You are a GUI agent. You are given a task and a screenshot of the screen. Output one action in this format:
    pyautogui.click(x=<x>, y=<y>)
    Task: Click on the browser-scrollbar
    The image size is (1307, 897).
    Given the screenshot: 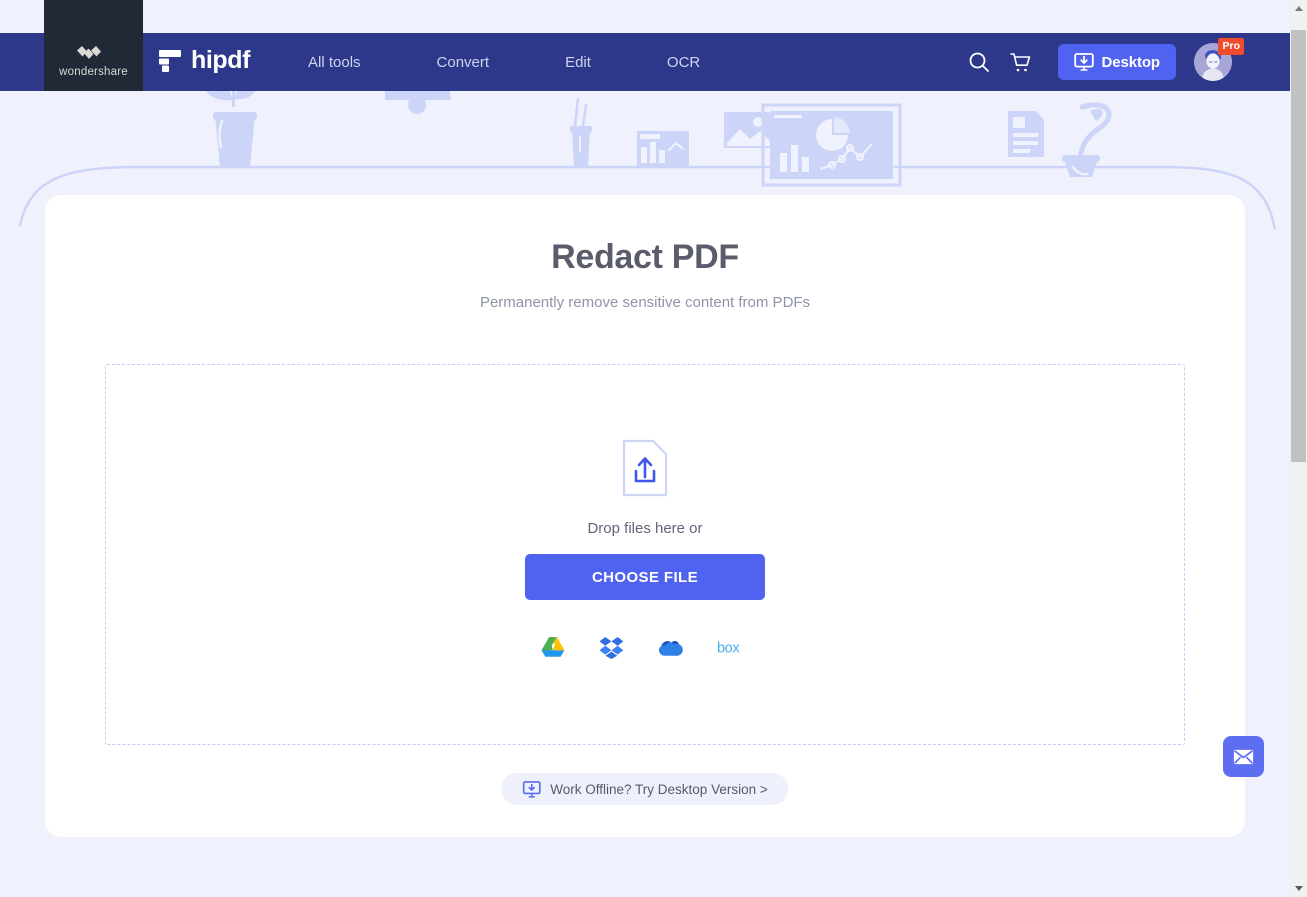 What is the action you would take?
    pyautogui.click(x=1298, y=448)
    